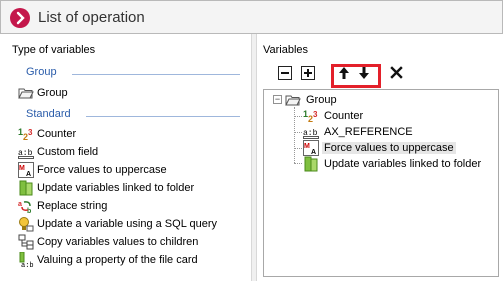 The image size is (503, 281). What do you see at coordinates (286, 50) in the screenshot?
I see `pane-label: Variables` at bounding box center [286, 50].